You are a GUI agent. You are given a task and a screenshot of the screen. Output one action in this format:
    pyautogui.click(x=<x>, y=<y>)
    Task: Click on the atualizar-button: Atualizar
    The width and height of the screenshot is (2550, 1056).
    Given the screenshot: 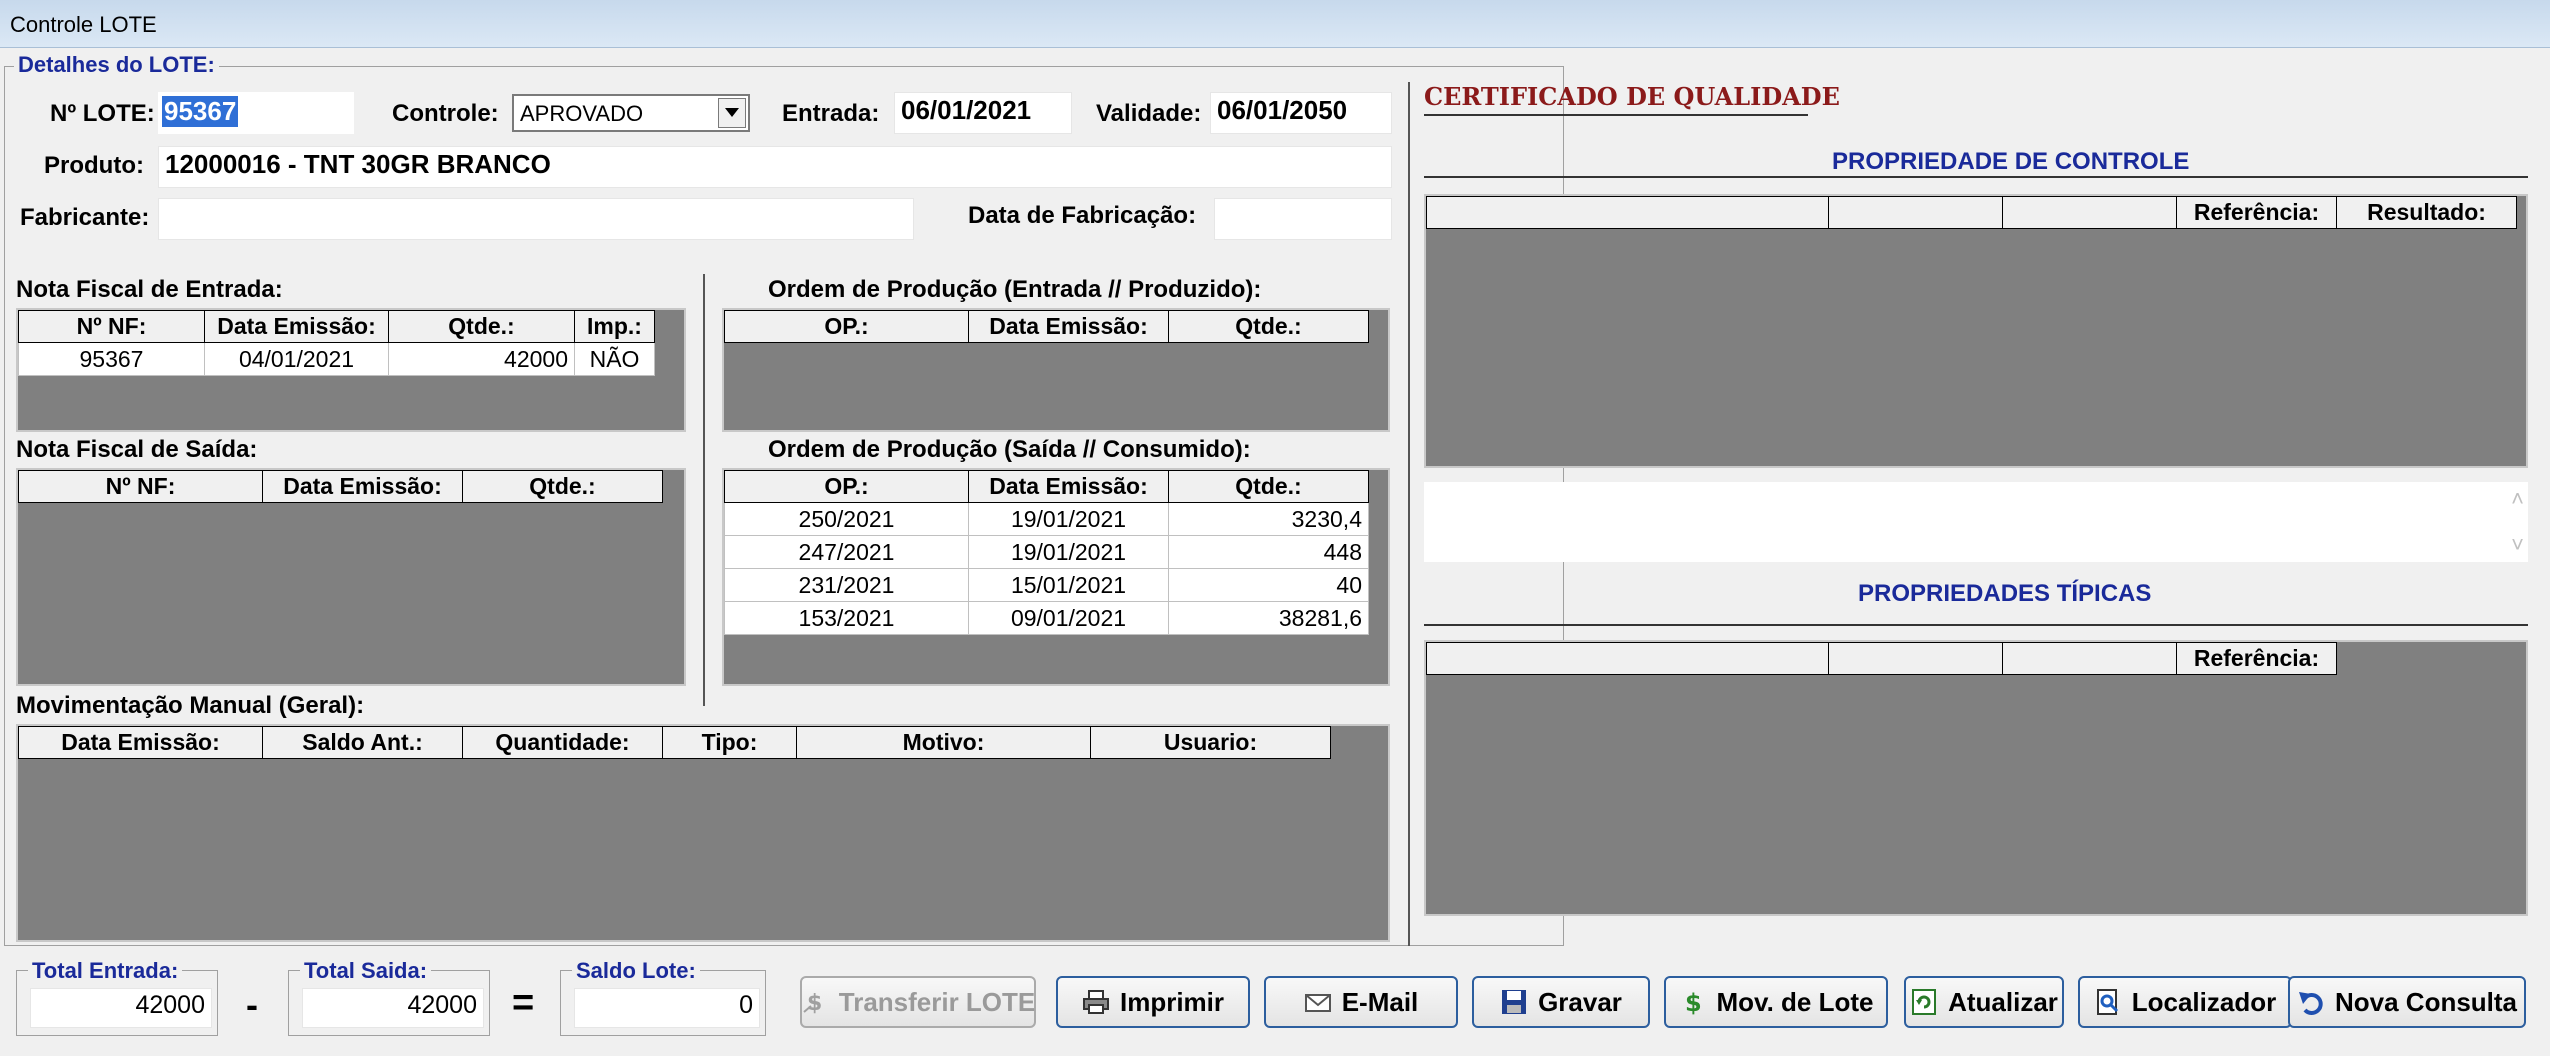 What is the action you would take?
    pyautogui.click(x=1984, y=1002)
    